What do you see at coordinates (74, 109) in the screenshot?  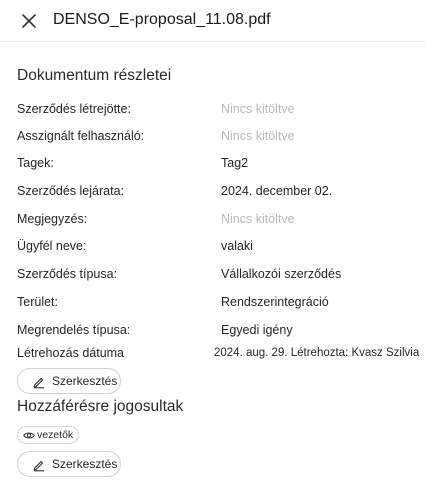 I see `detail-label: Szerződés létrejötte:` at bounding box center [74, 109].